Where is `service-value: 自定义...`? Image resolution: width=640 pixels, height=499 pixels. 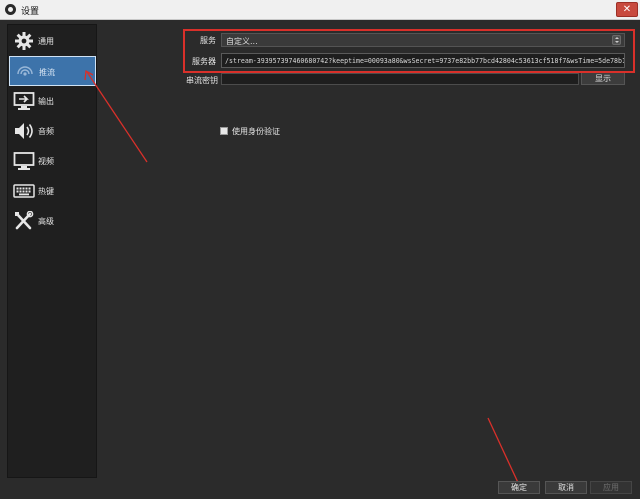 service-value: 自定义... is located at coordinates (242, 41).